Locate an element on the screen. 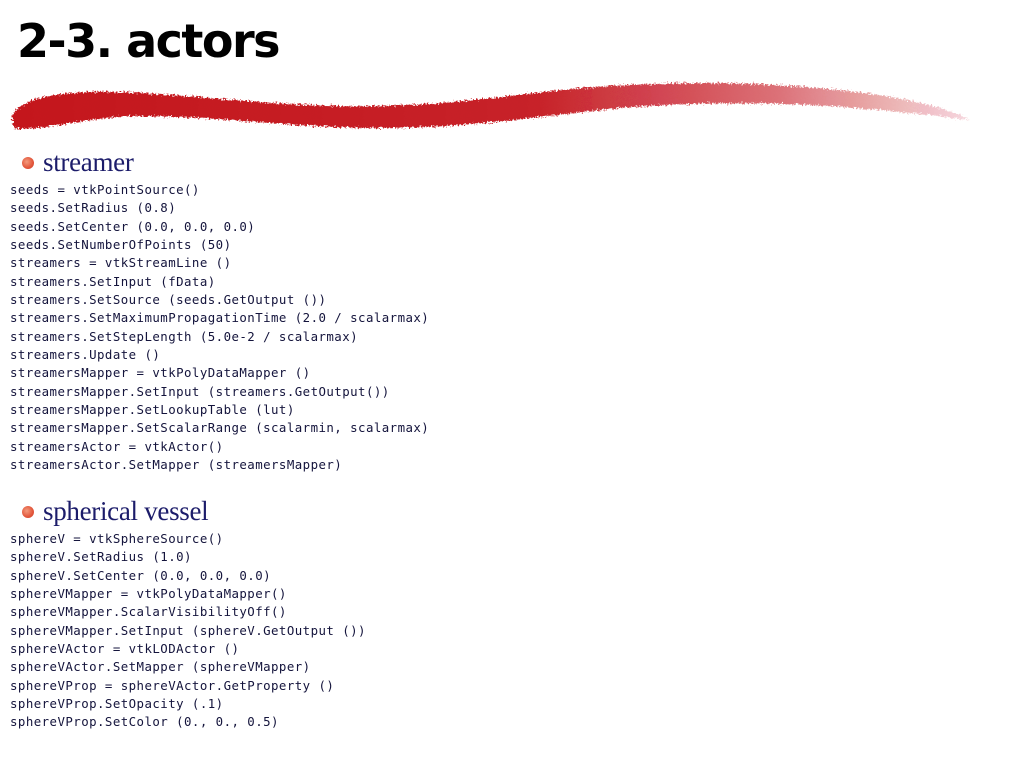 This screenshot has height=768, width=1024. red-brush-stroke-decoration is located at coordinates (491, 105).